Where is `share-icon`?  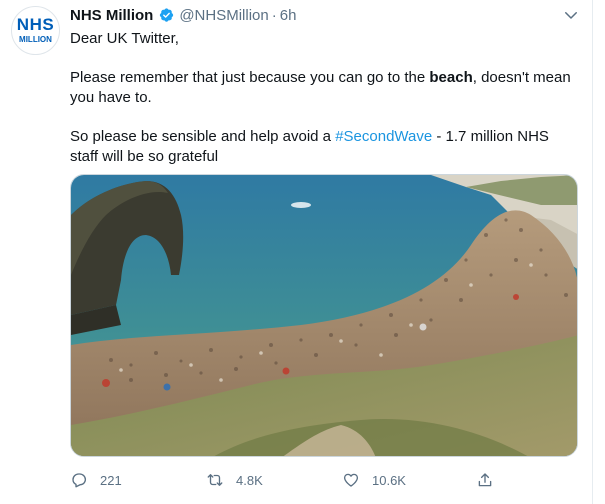
share-icon is located at coordinates (485, 480).